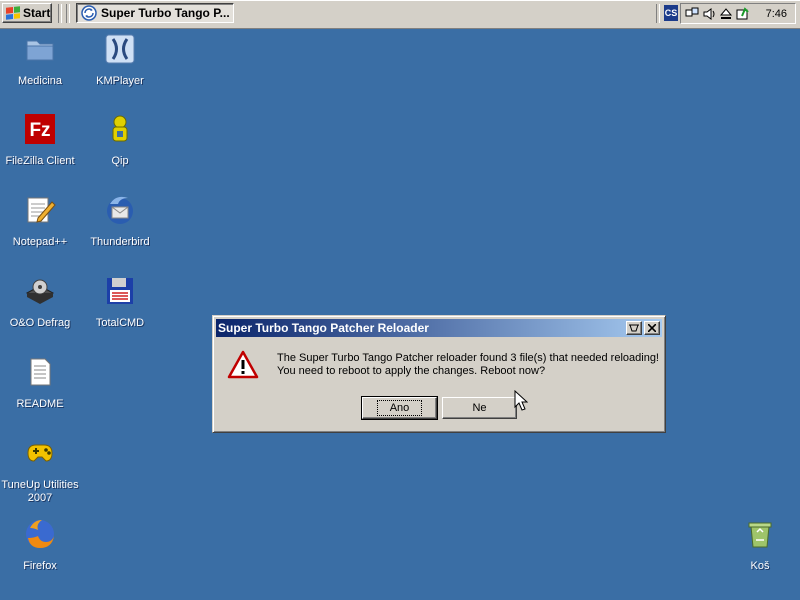  I want to click on desktop-icon-notepadpp: Notepad++, so click(40, 221).